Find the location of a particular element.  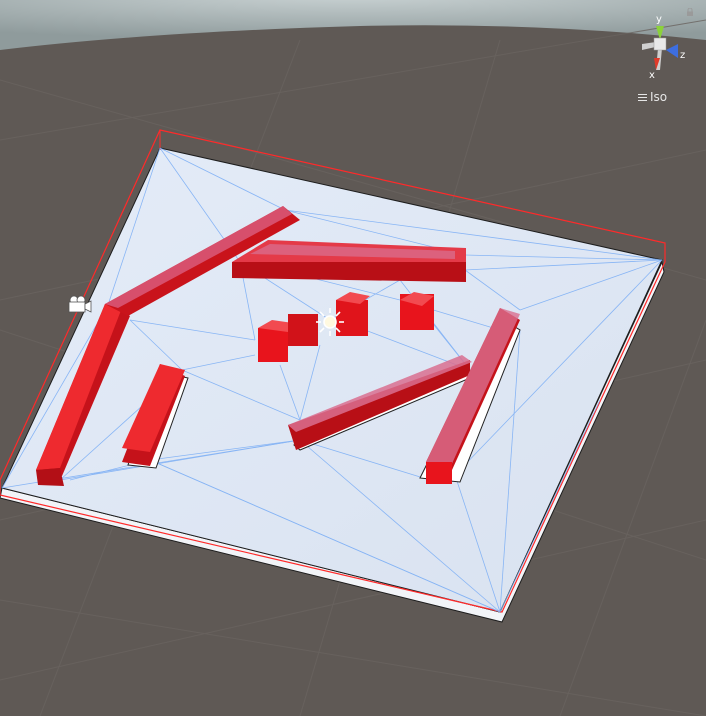

gizmo-x-label: x is located at coordinates (652, 75).